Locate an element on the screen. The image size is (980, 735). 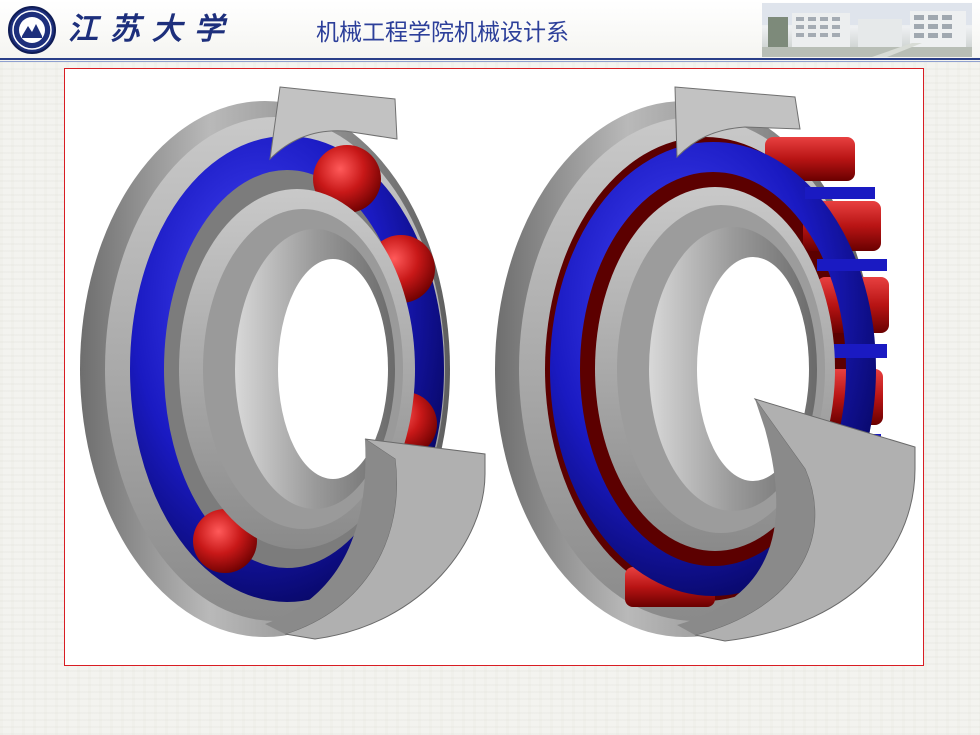
campus-building-photo is located at coordinates (867, 30).